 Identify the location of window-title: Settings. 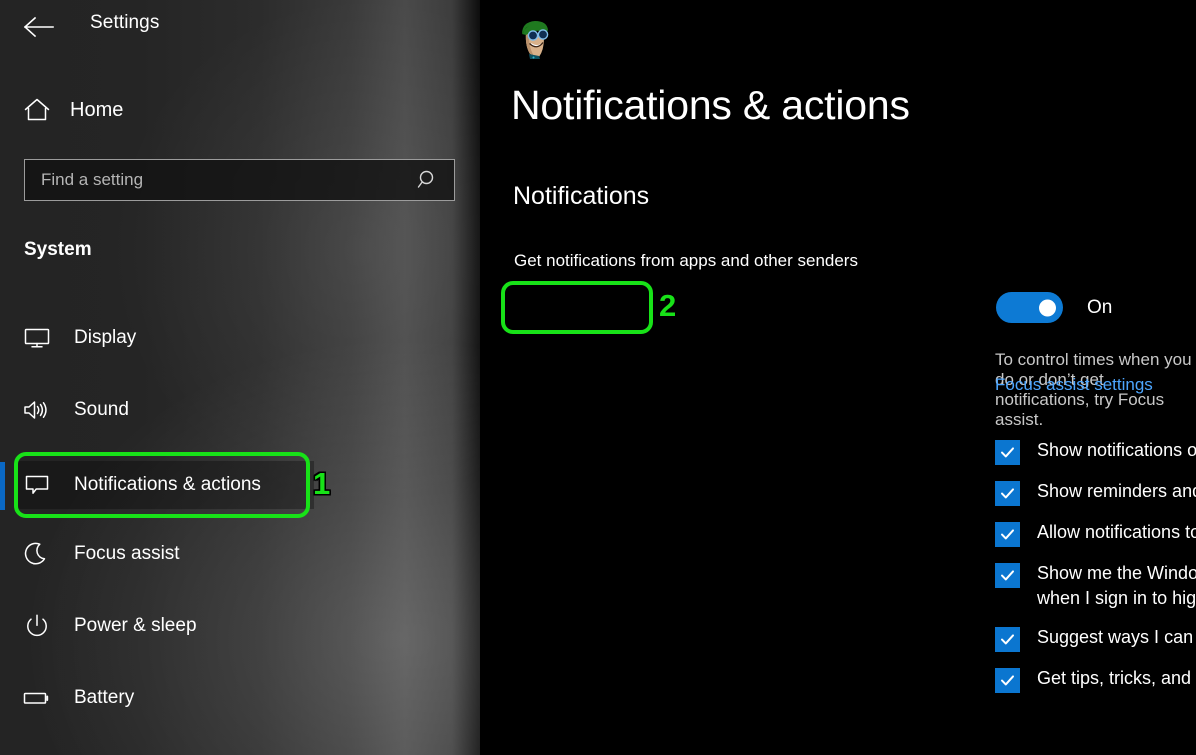
(125, 22).